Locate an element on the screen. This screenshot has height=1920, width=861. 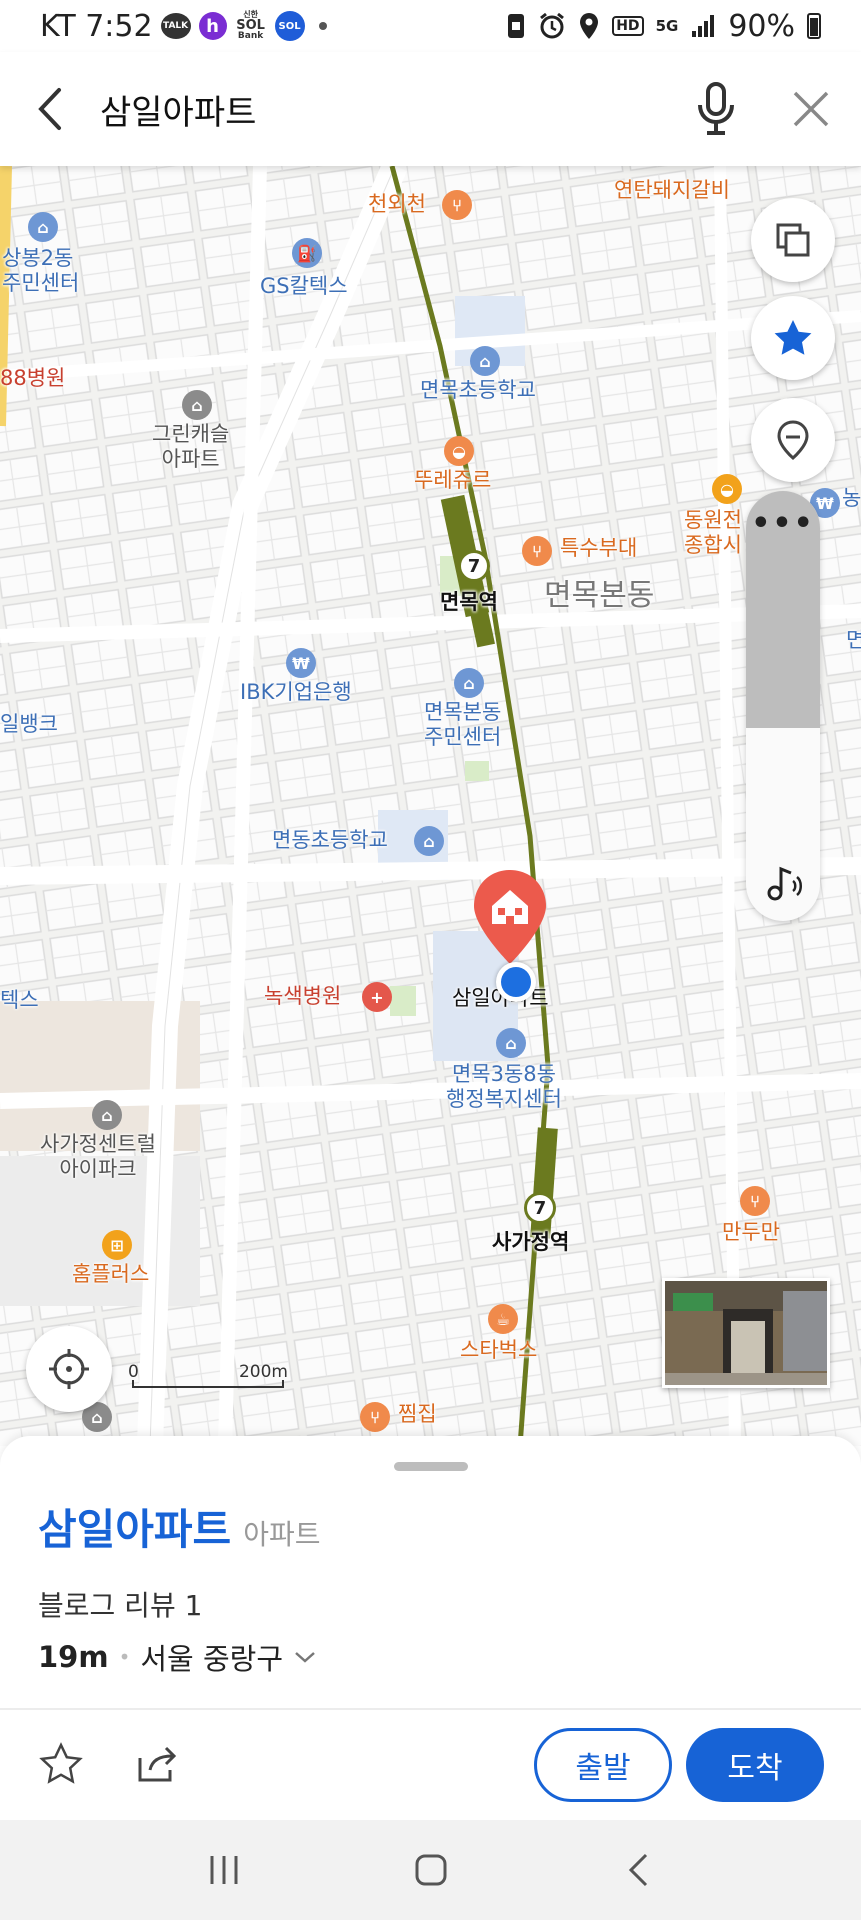
bakery-pin-icon: ◒ is located at coordinates (459, 451).